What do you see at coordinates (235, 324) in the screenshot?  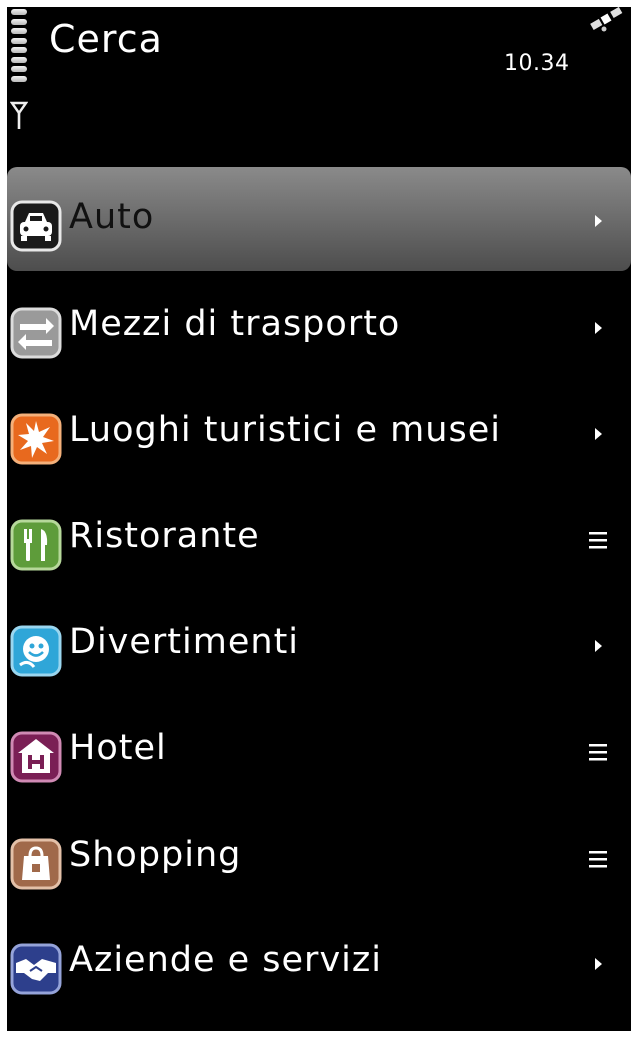 I see `list-item-label: Mezzi di trasporto` at bounding box center [235, 324].